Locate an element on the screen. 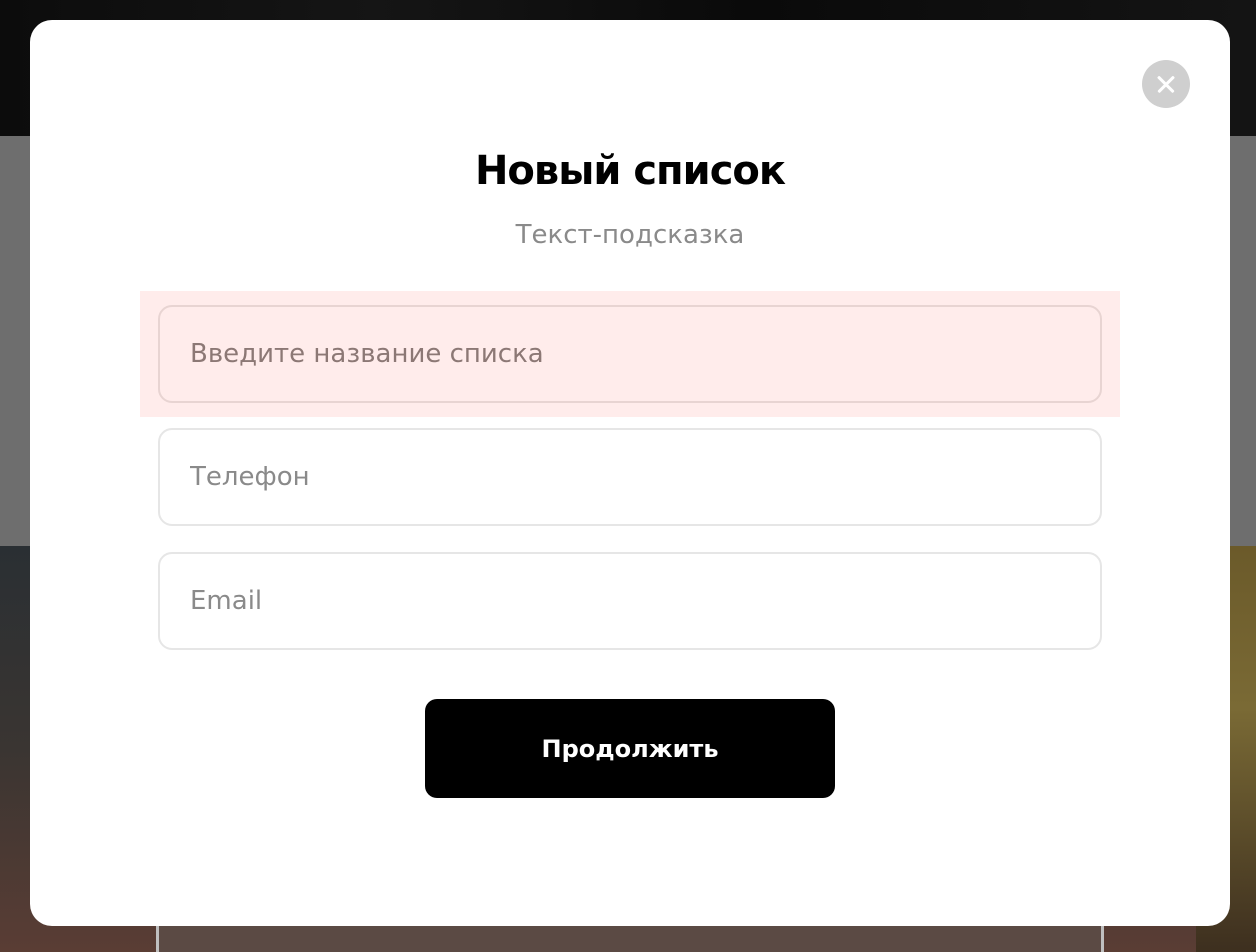 This screenshot has width=1256, height=952. background-photo-frame is located at coordinates (630, 939).